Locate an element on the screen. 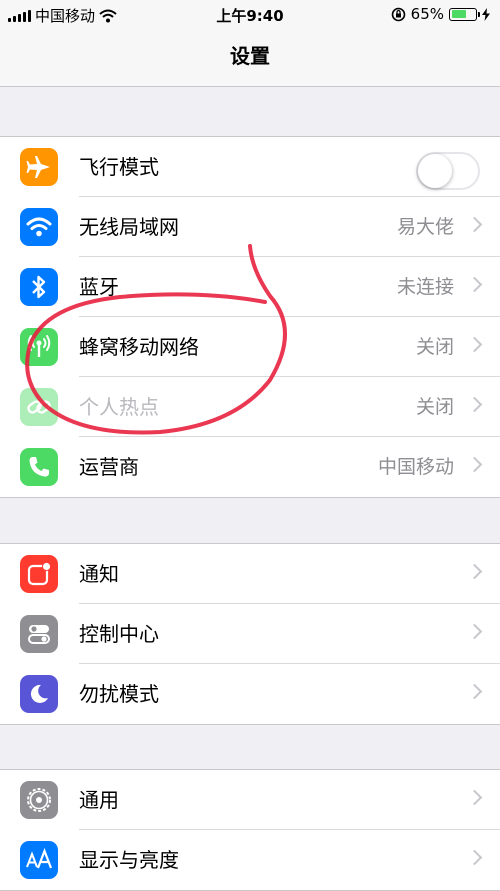  battery-level-fill is located at coordinates (458, 14).